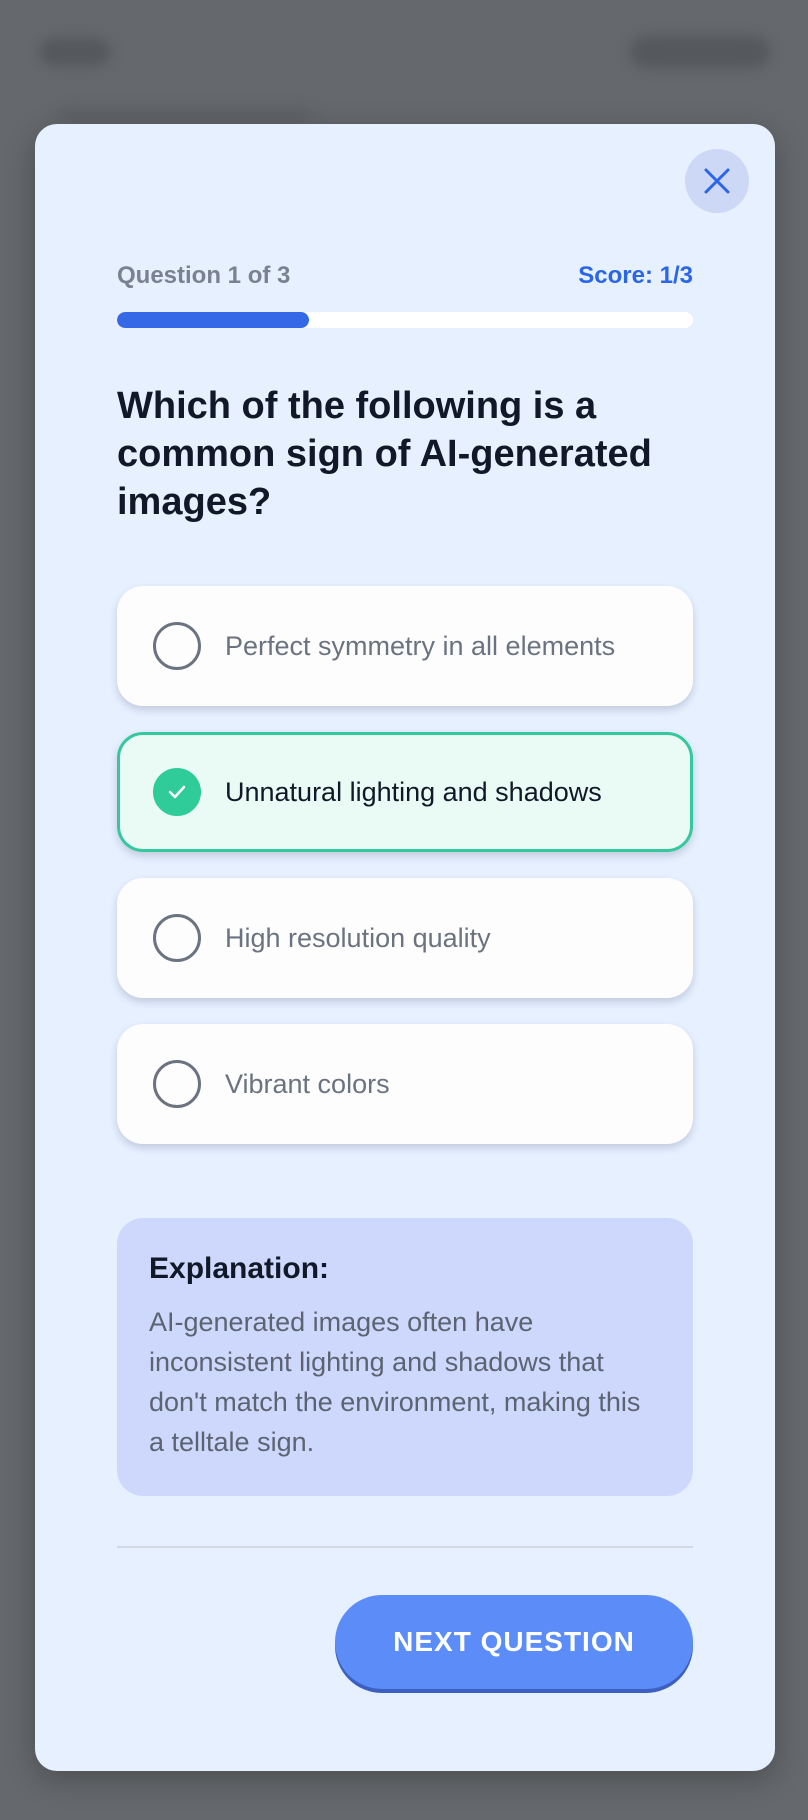  I want to click on option-1: Perfect symmetry in all elements, so click(405, 646).